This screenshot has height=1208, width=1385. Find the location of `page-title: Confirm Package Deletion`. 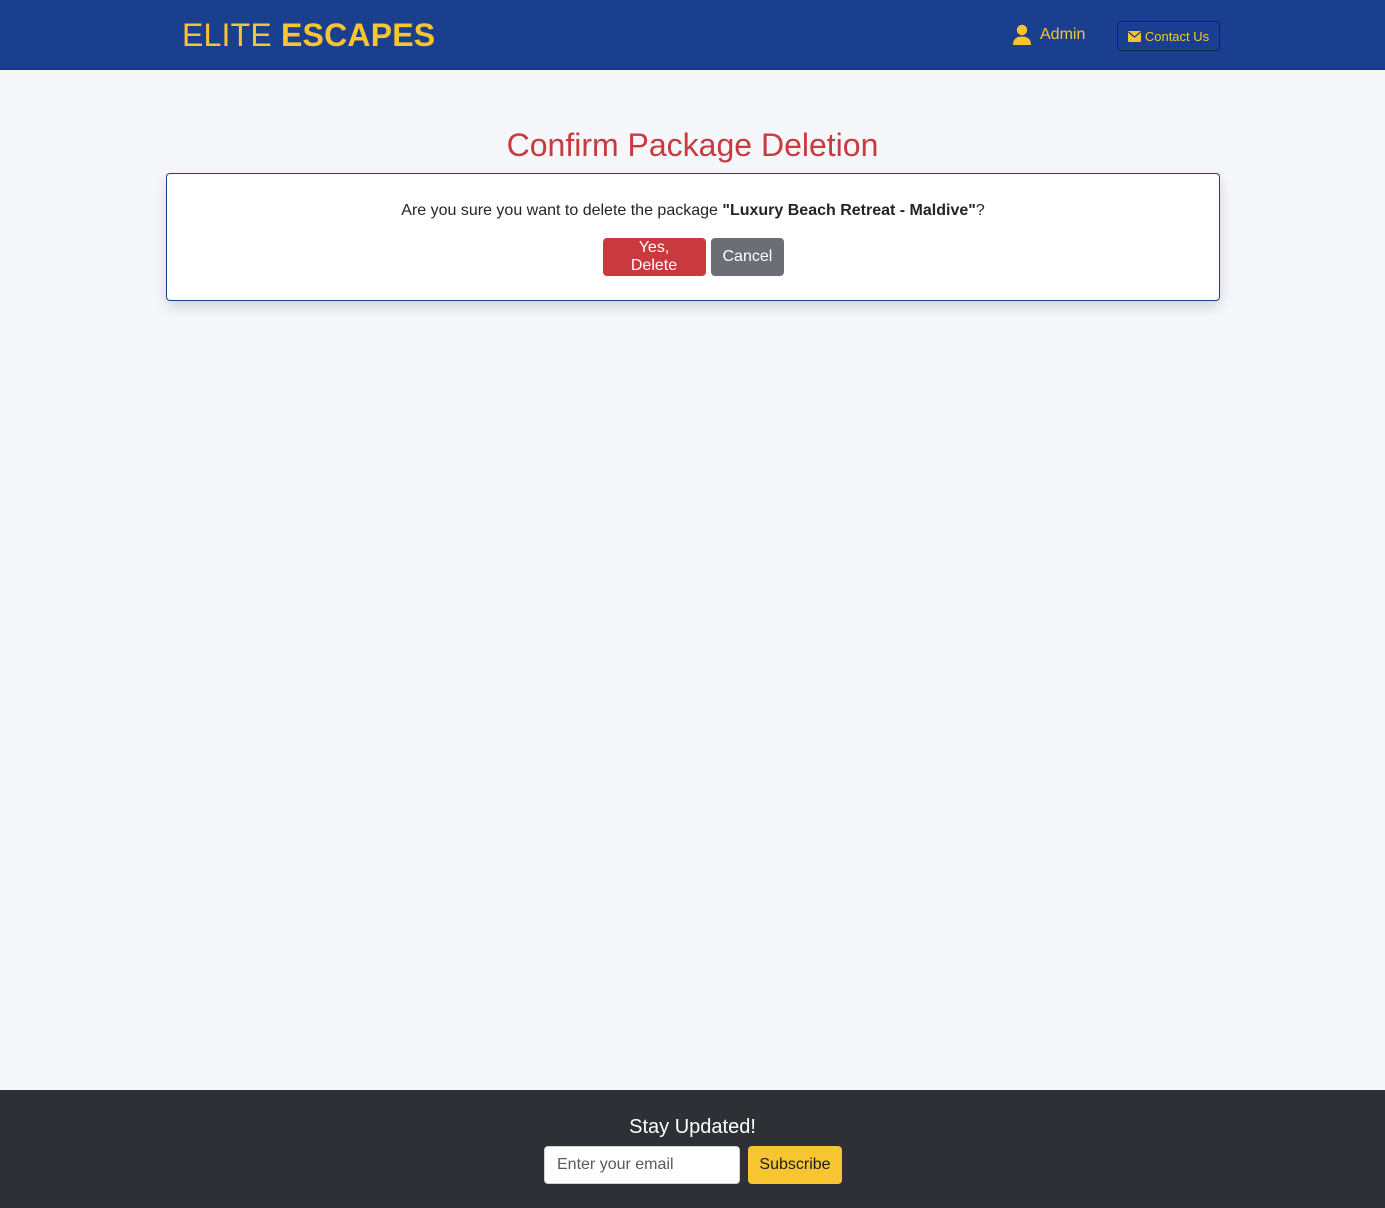

page-title: Confirm Package Deletion is located at coordinates (692, 145).